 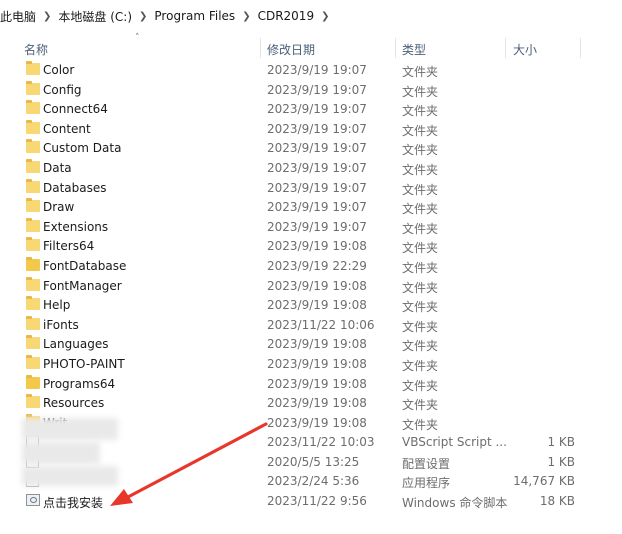 I want to click on row-date: 2023/2/24 5:36, so click(x=313, y=481).